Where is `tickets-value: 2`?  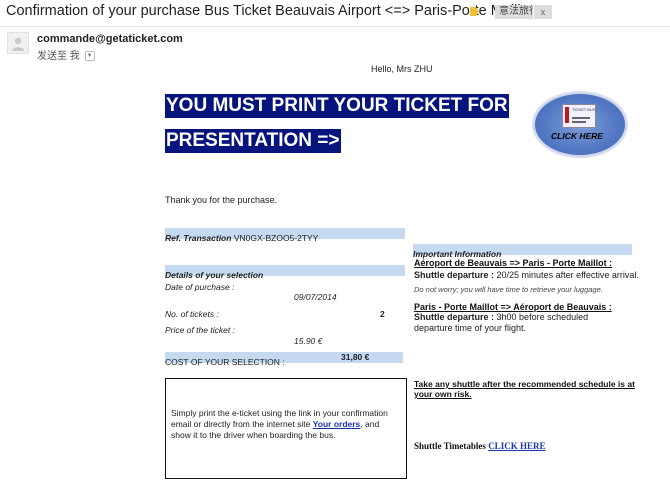
tickets-value: 2 is located at coordinates (382, 314).